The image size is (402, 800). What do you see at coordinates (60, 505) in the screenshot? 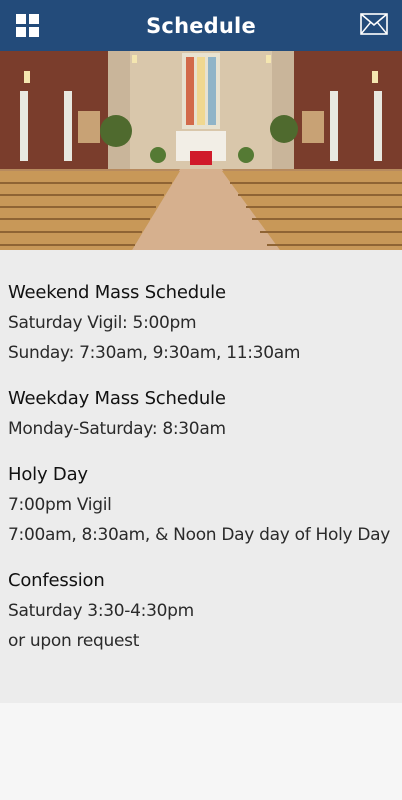
I see `schedule-line: 7:00pm Vigil` at bounding box center [60, 505].